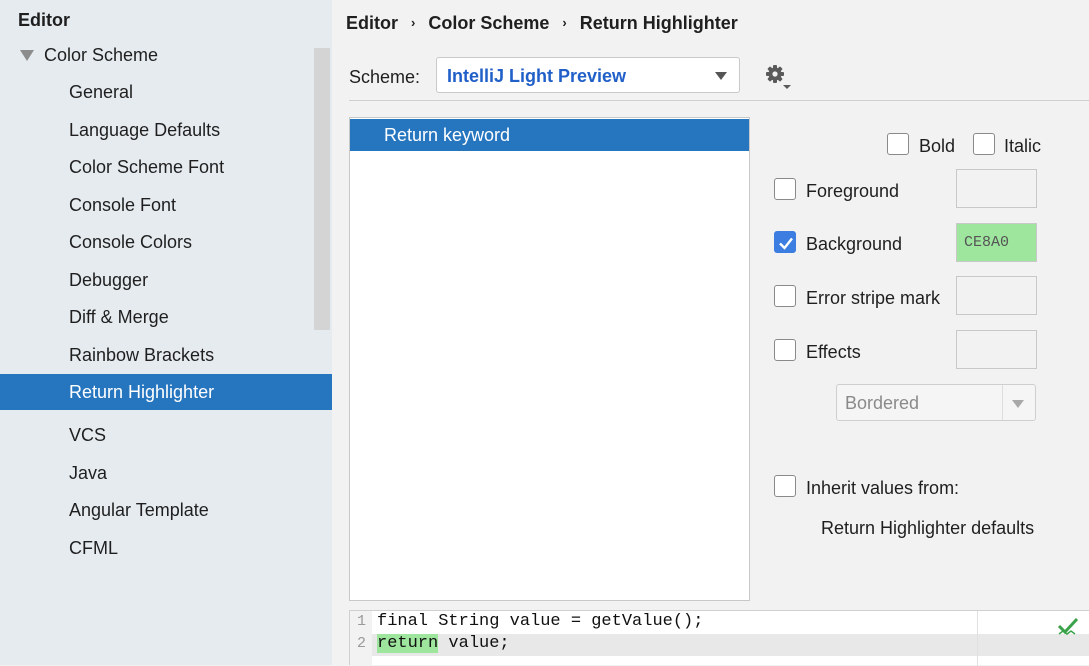 The height and width of the screenshot is (666, 1089). What do you see at coordinates (166, 55) in the screenshot?
I see `sidebar-group-color-scheme: Color Scheme` at bounding box center [166, 55].